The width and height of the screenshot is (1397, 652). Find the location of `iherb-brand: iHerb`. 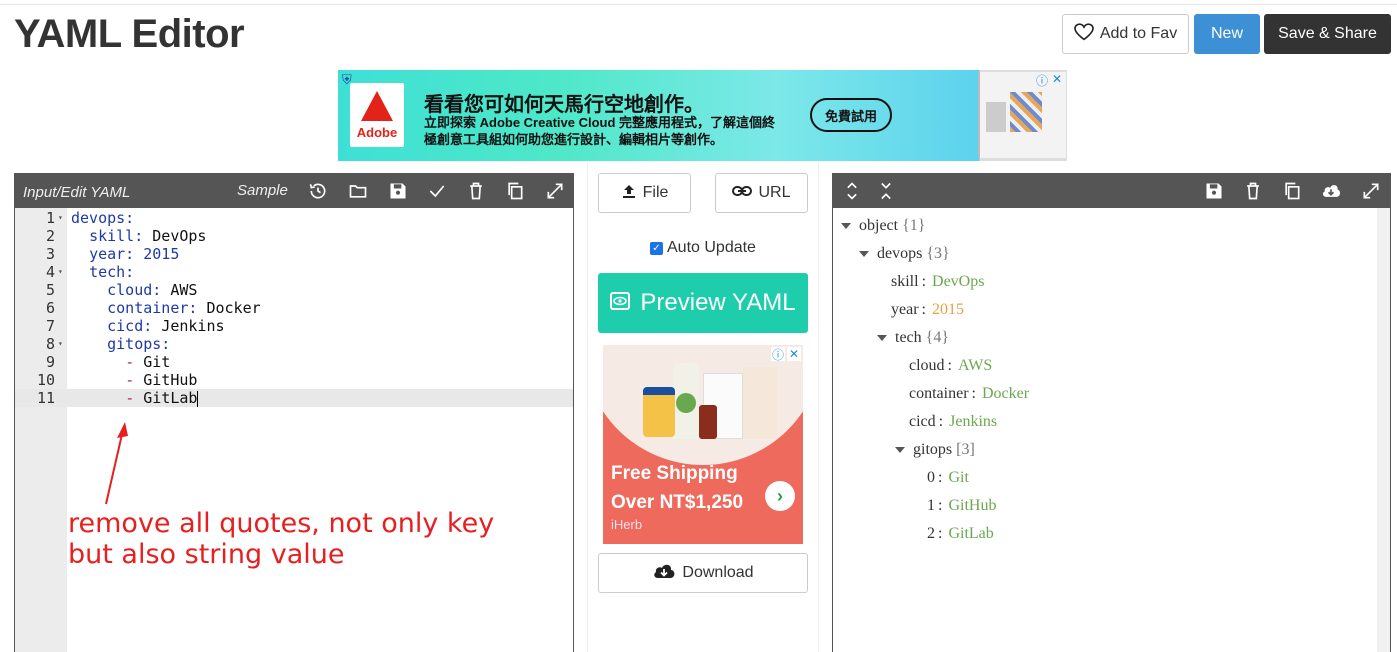

iherb-brand: iHerb is located at coordinates (627, 524).